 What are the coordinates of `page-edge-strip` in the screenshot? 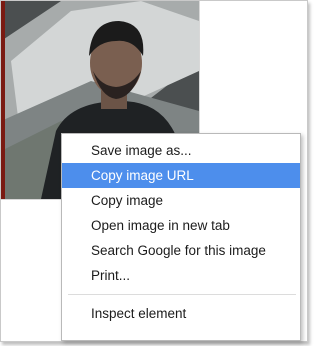 It's located at (3, 100).